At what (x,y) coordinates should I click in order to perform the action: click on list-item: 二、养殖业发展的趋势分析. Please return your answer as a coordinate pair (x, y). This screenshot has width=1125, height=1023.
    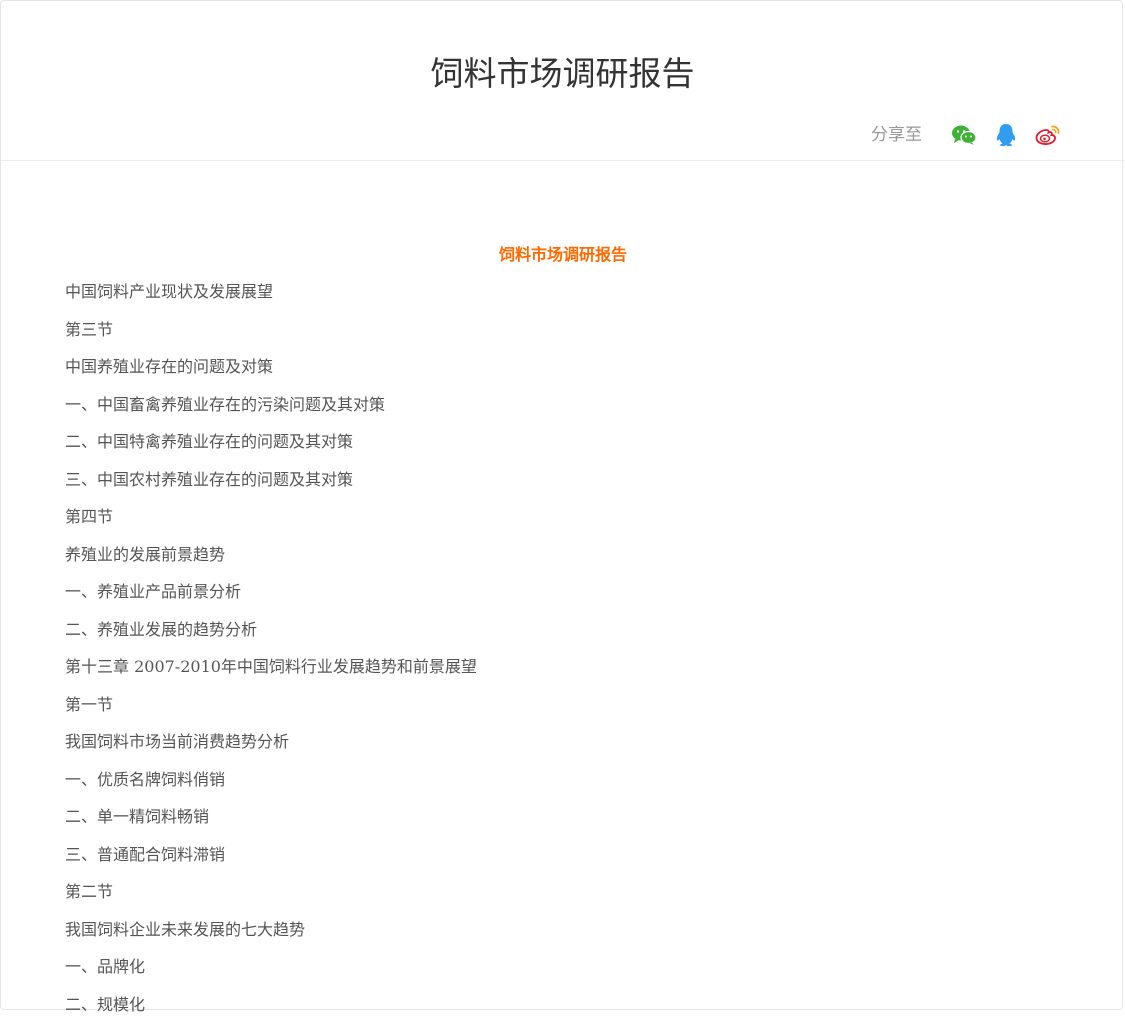
    Looking at the image, I should click on (563, 630).